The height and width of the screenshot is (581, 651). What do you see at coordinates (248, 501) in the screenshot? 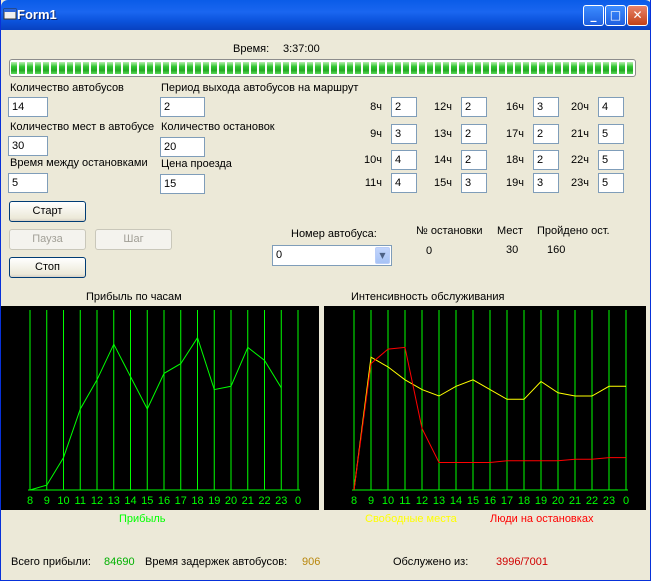
I see `x-tick-label: 21` at bounding box center [248, 501].